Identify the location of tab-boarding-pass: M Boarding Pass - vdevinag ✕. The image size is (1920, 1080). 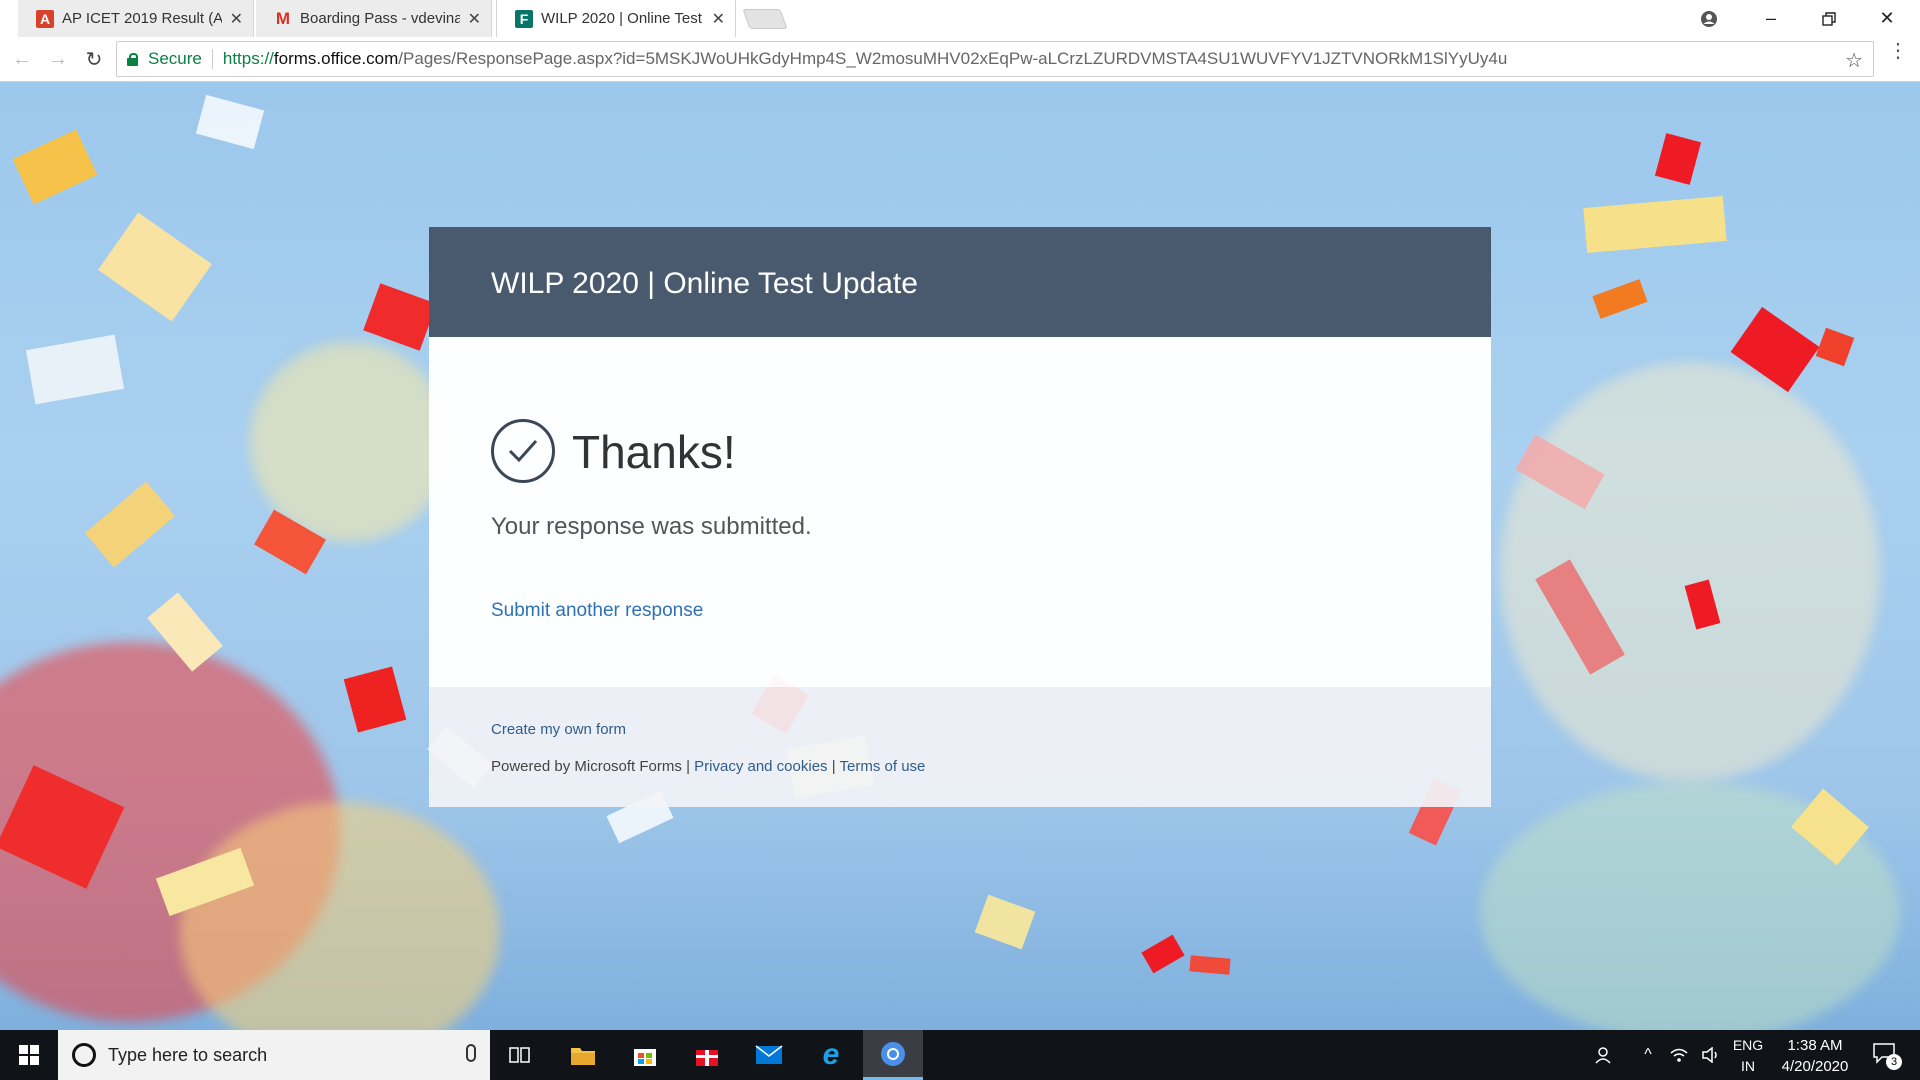
(374, 18).